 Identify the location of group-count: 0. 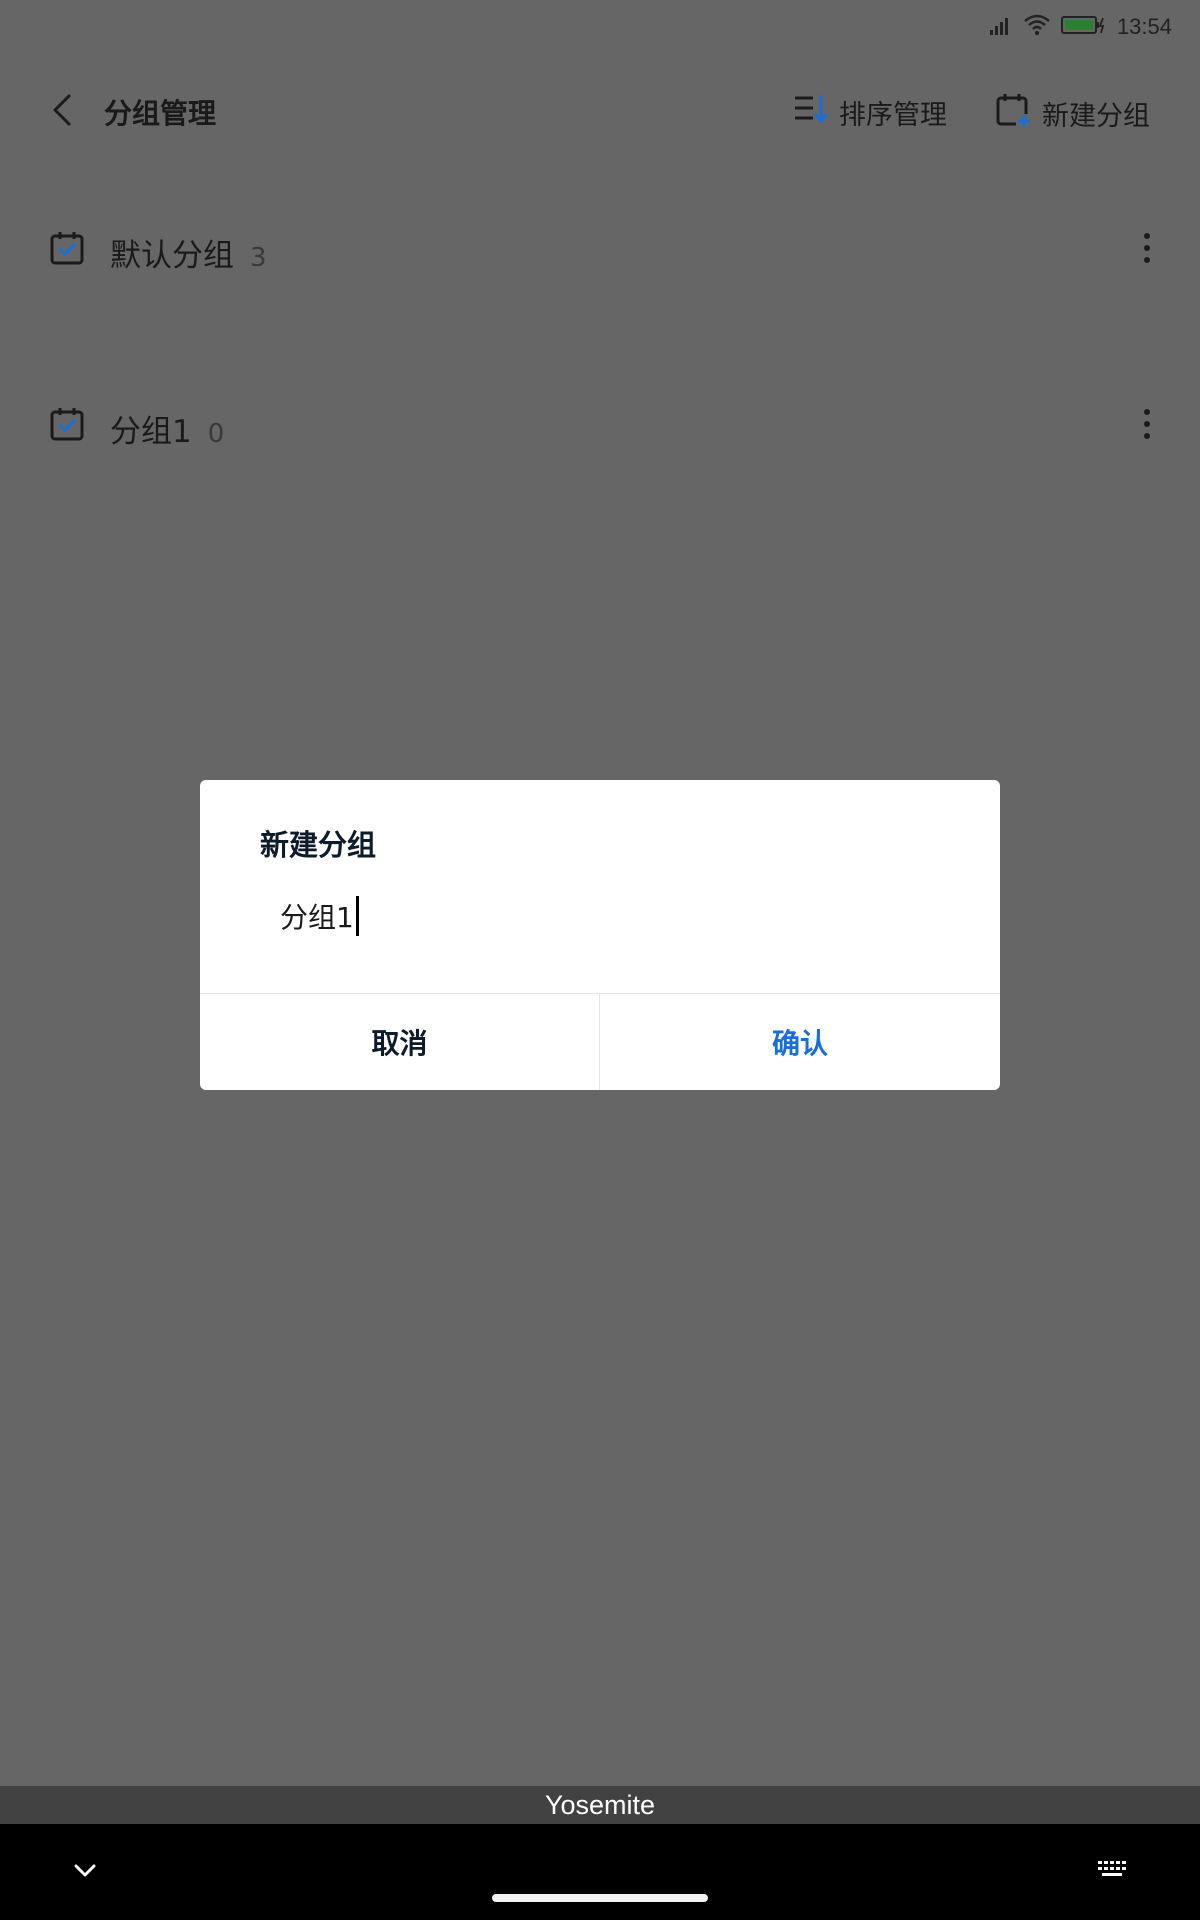
(216, 434).